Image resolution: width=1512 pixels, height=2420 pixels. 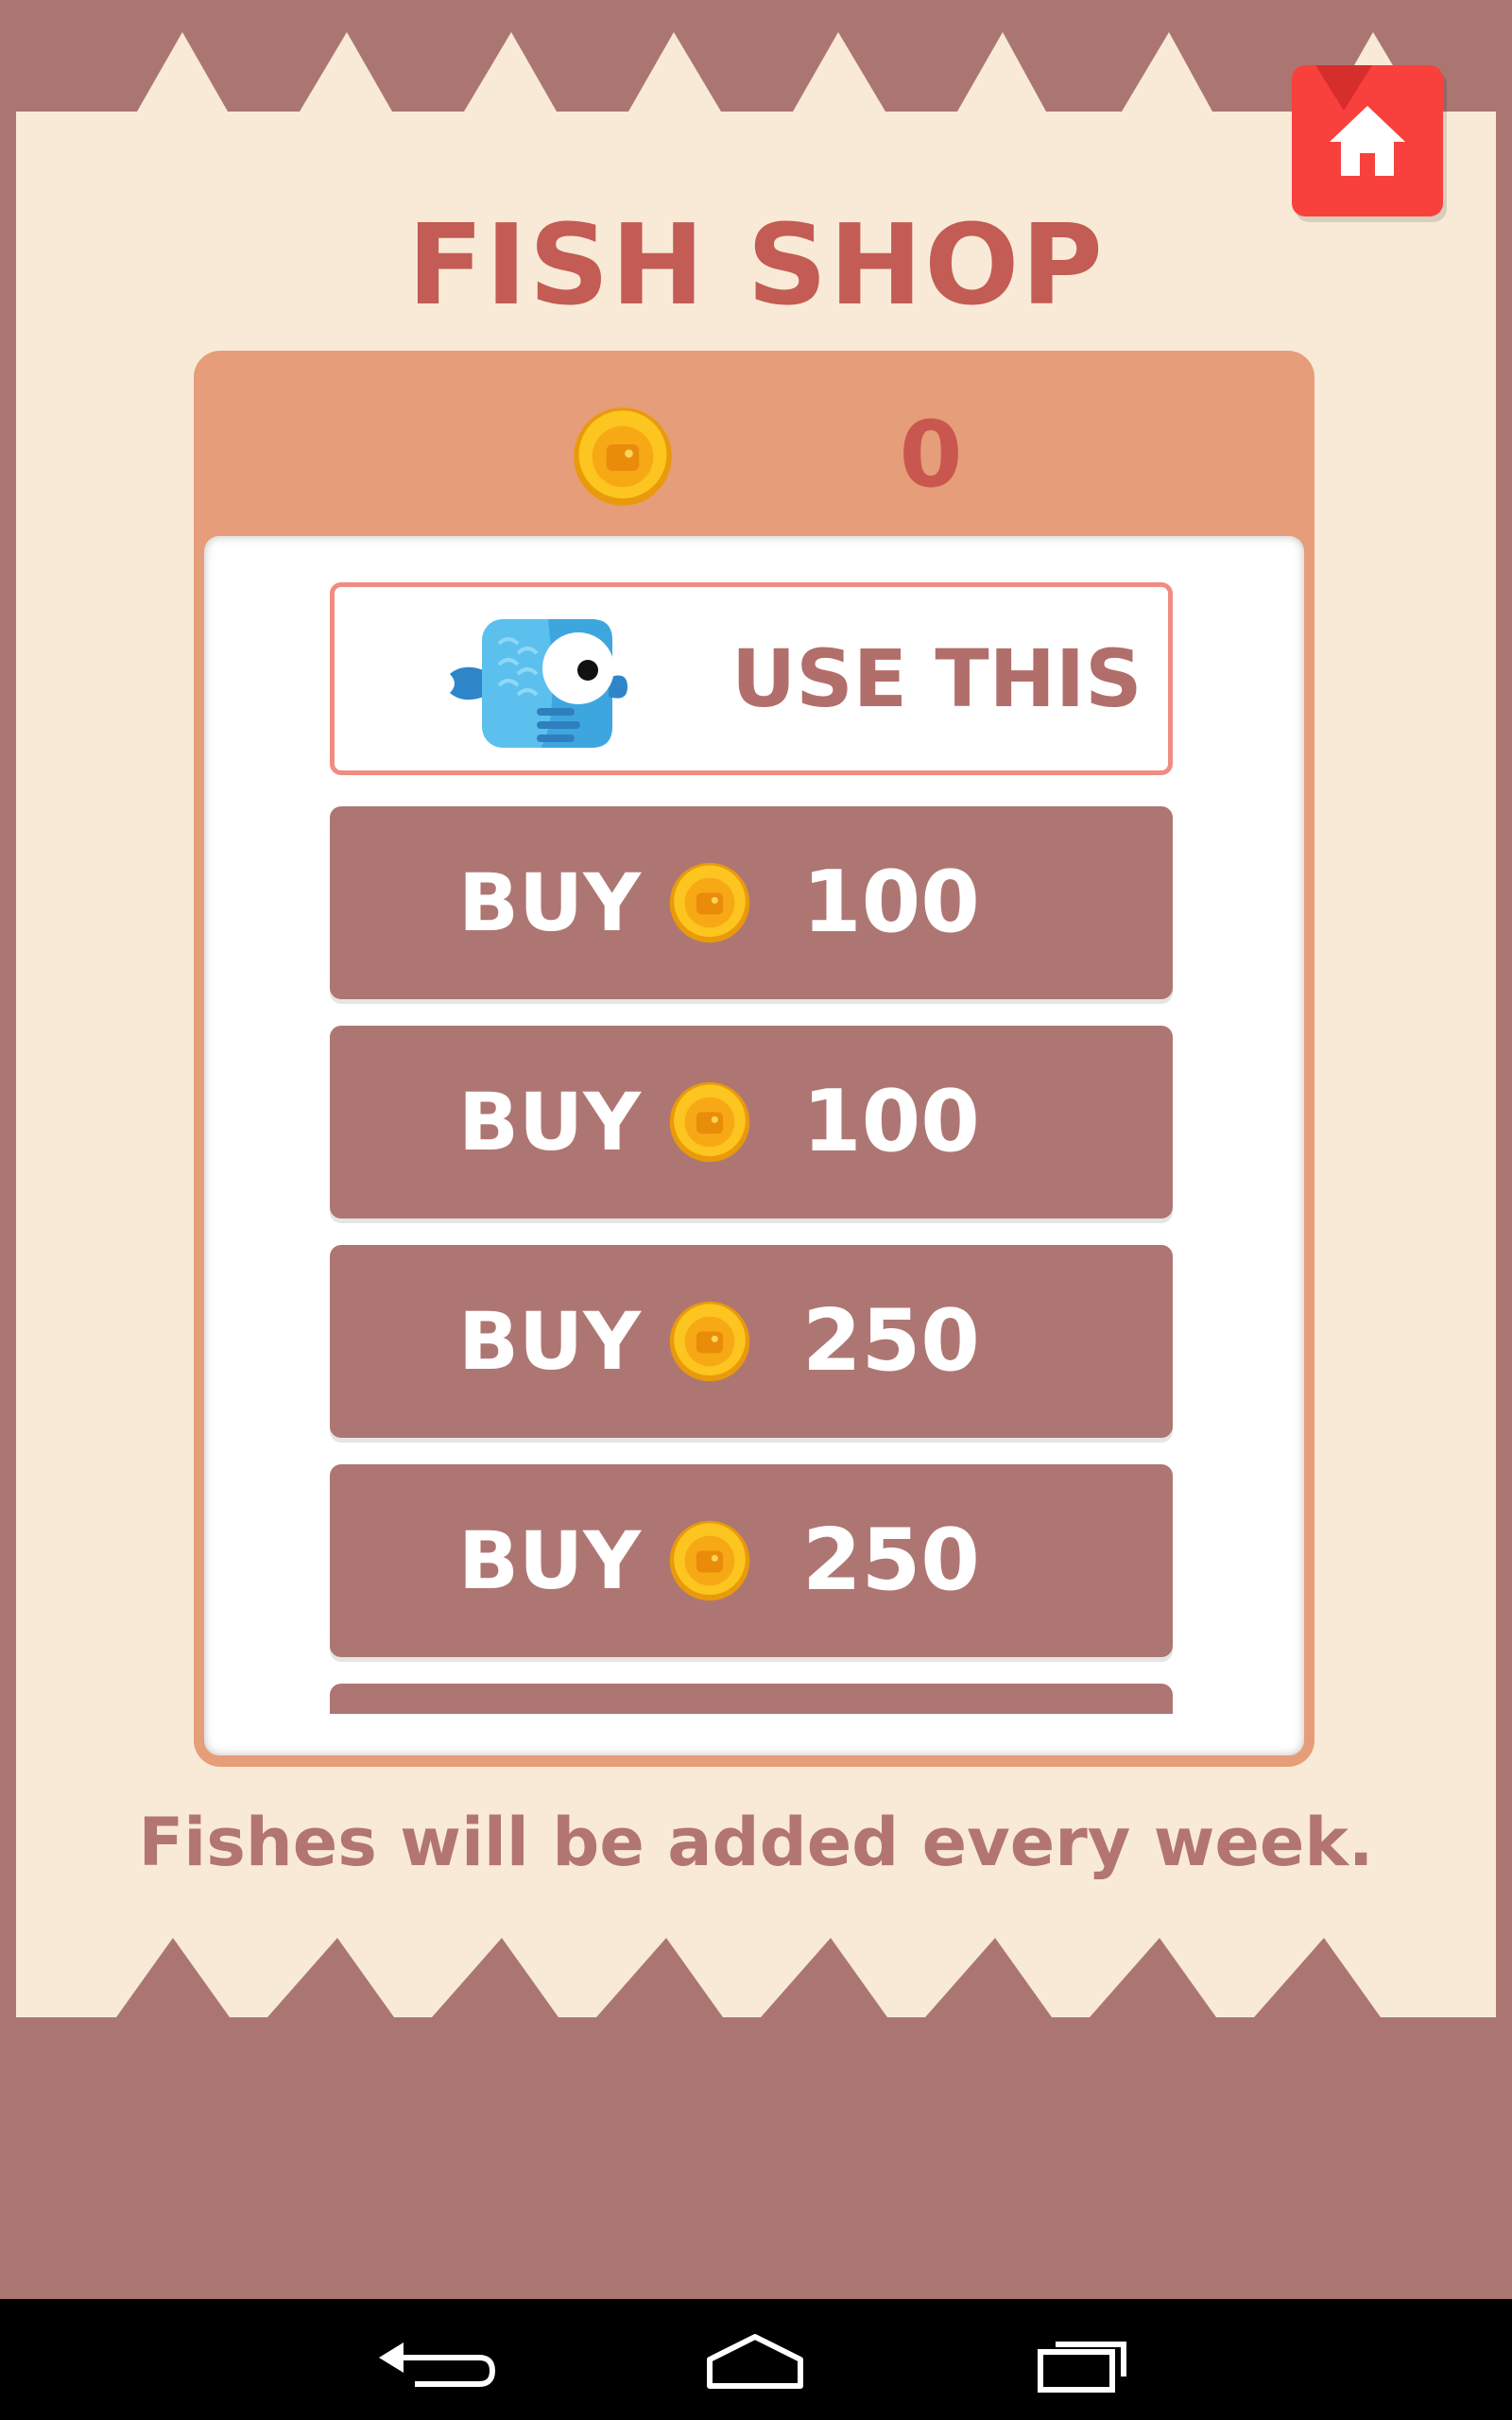 I want to click on buy-button-partial, so click(x=751, y=1699).